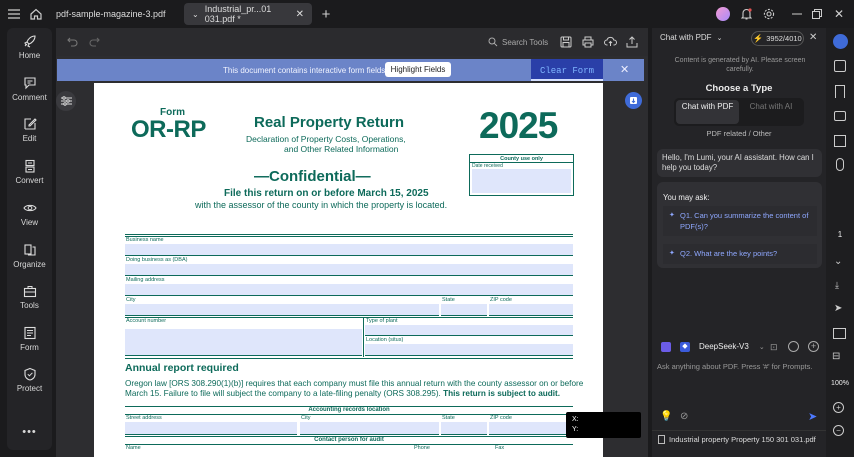 The width and height of the screenshot is (854, 457). What do you see at coordinates (793, 346) in the screenshot?
I see `history-icon` at bounding box center [793, 346].